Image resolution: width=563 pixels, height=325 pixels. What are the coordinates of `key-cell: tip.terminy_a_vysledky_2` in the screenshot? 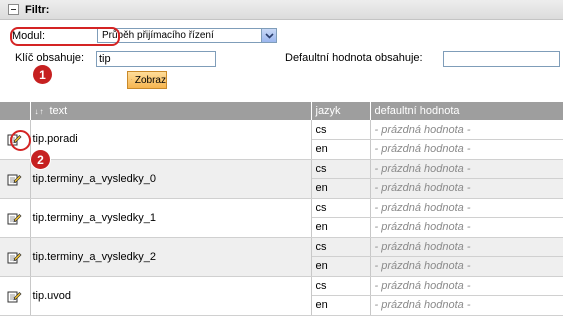 It's located at (171, 257).